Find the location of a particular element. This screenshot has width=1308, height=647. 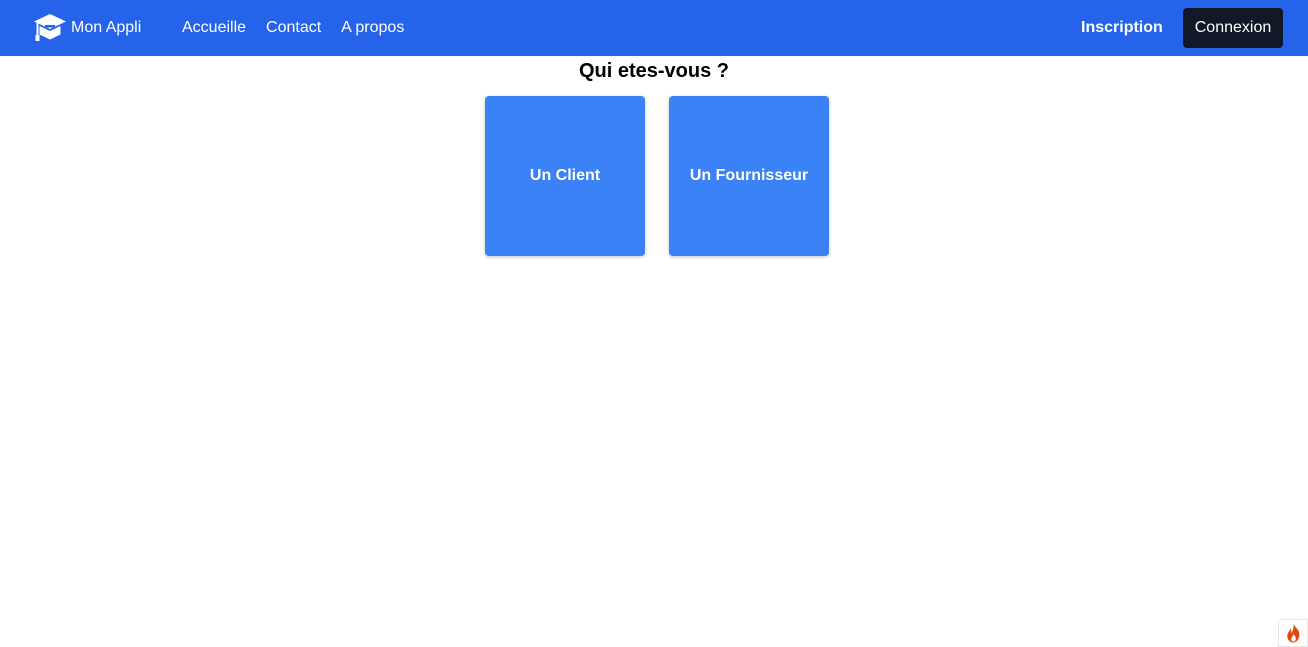

flame-icon is located at coordinates (1292, 633).